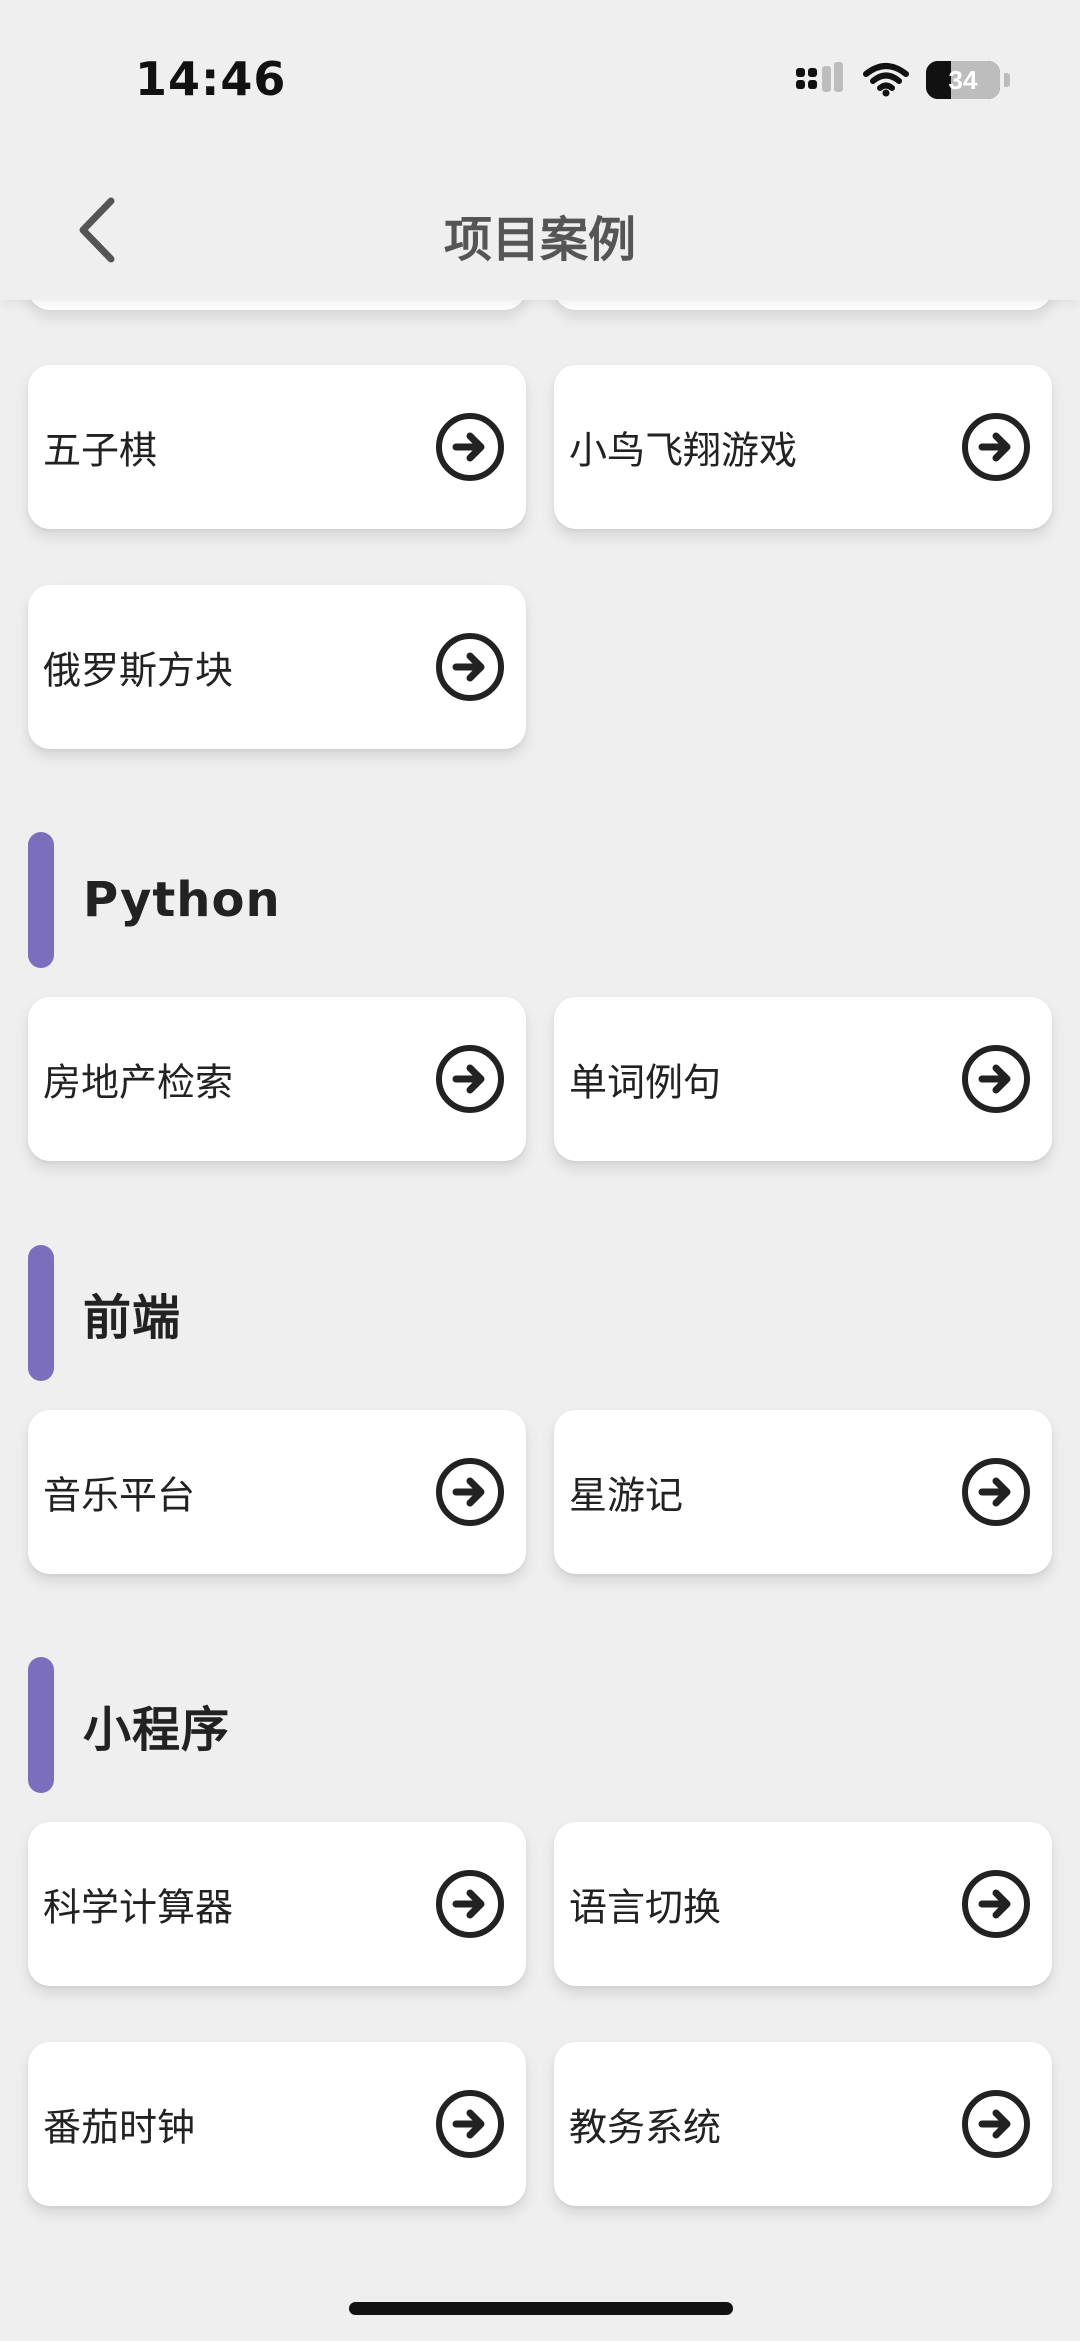 This screenshot has width=1080, height=2341. I want to click on project-card-label: 教务系统, so click(645, 2127).